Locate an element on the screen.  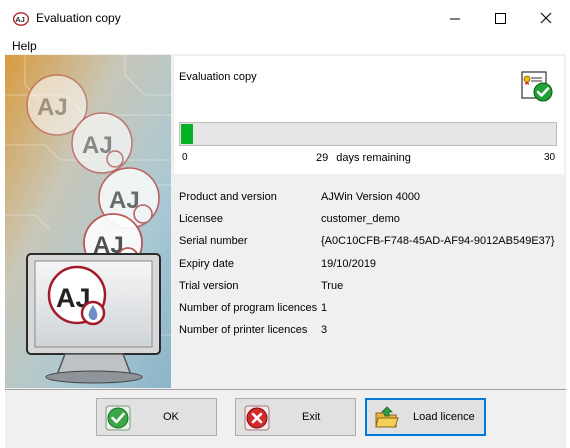
trial-version-label: Trial version is located at coordinates (209, 286).